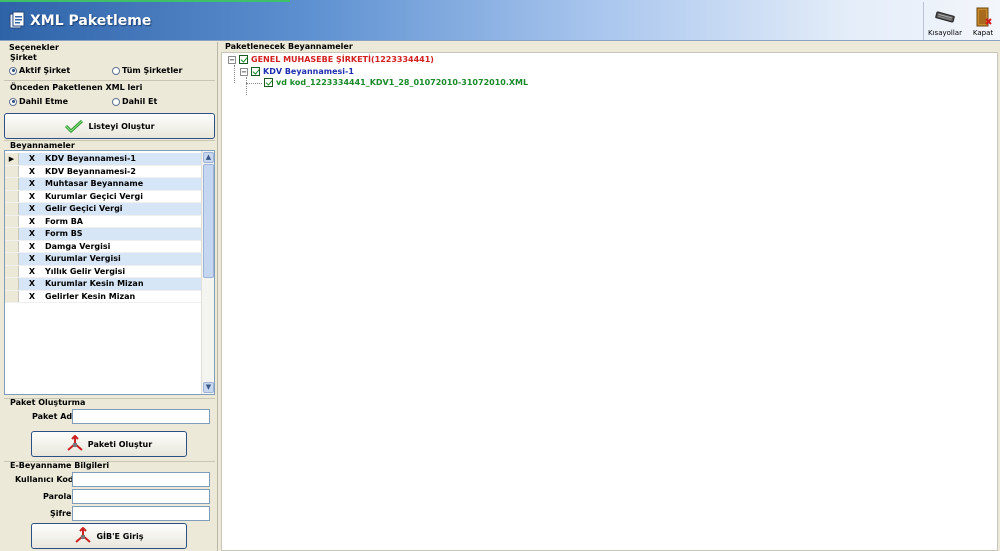 Image resolution: width=1000 pixels, height=551 pixels. I want to click on cipher-label: Şifre, so click(61, 513).